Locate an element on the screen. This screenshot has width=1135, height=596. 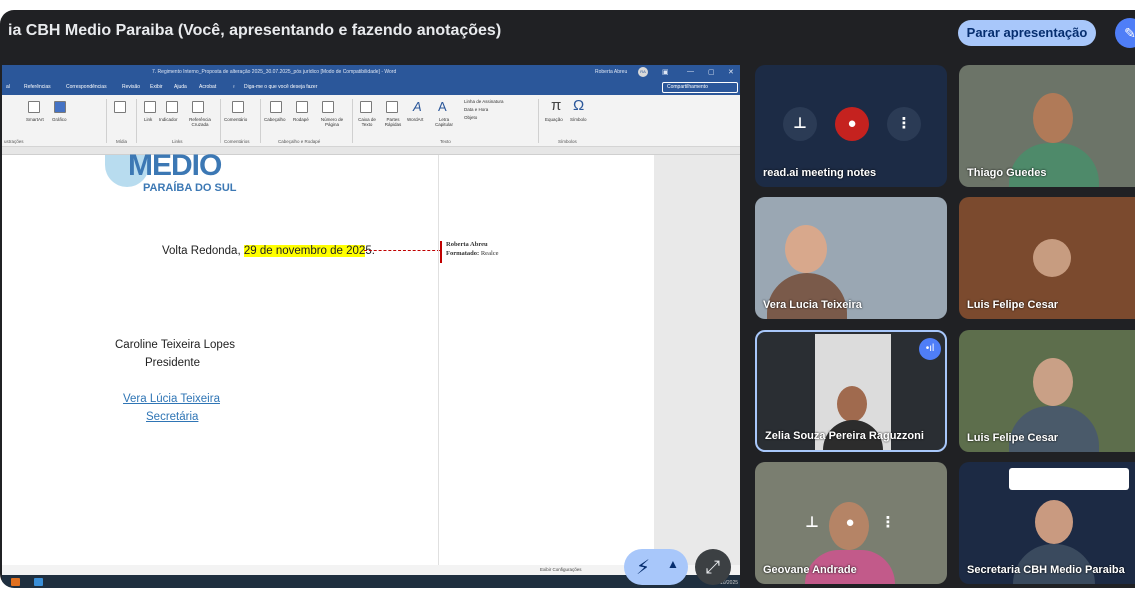
date-suffix: 5. is located at coordinates (370, 251).